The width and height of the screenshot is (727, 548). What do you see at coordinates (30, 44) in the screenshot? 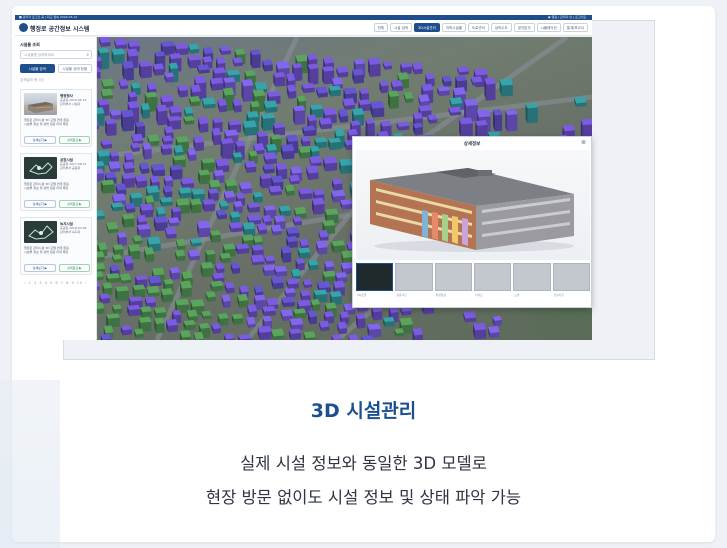
I see `sidebar-title: 시설물 조회` at bounding box center [30, 44].